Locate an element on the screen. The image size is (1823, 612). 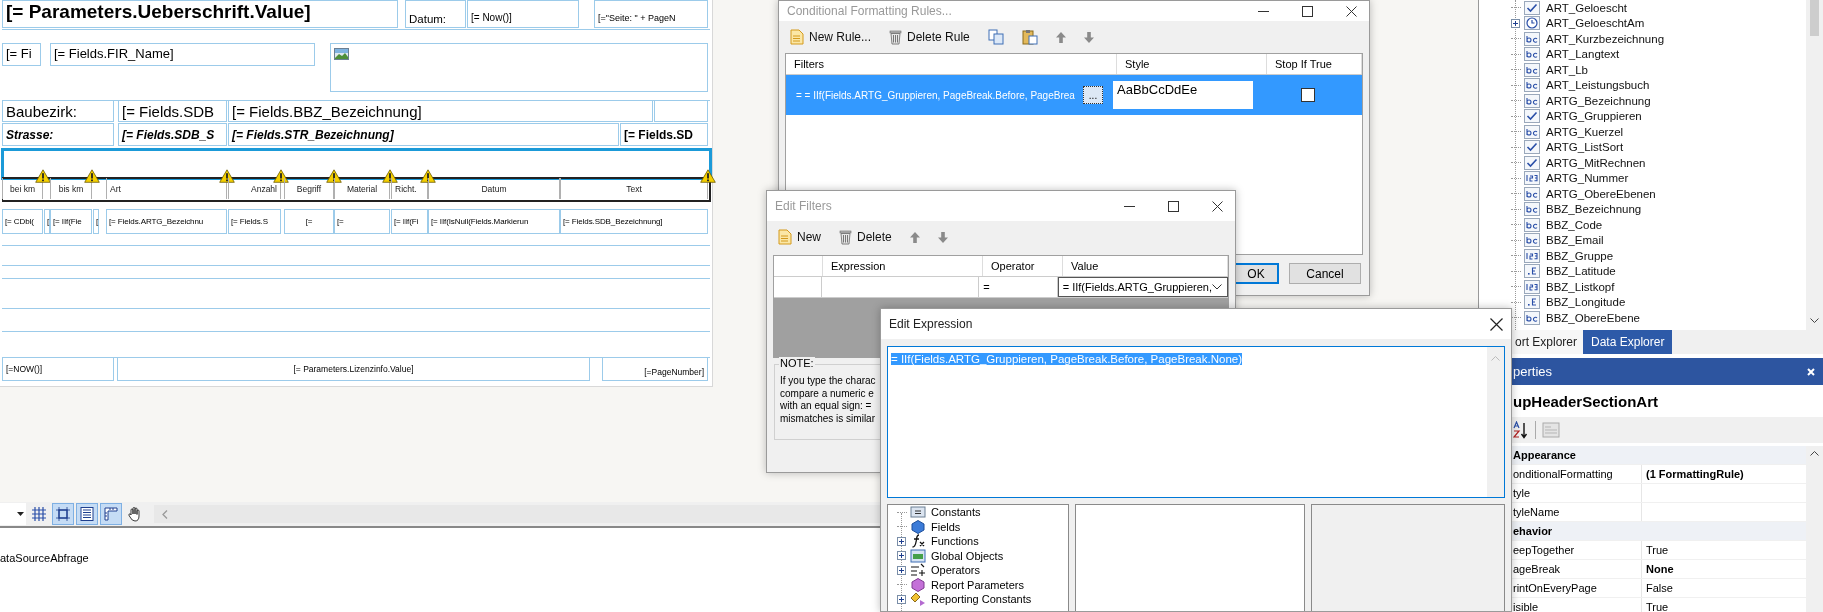
column-header: Value is located at coordinates (1145, 266).